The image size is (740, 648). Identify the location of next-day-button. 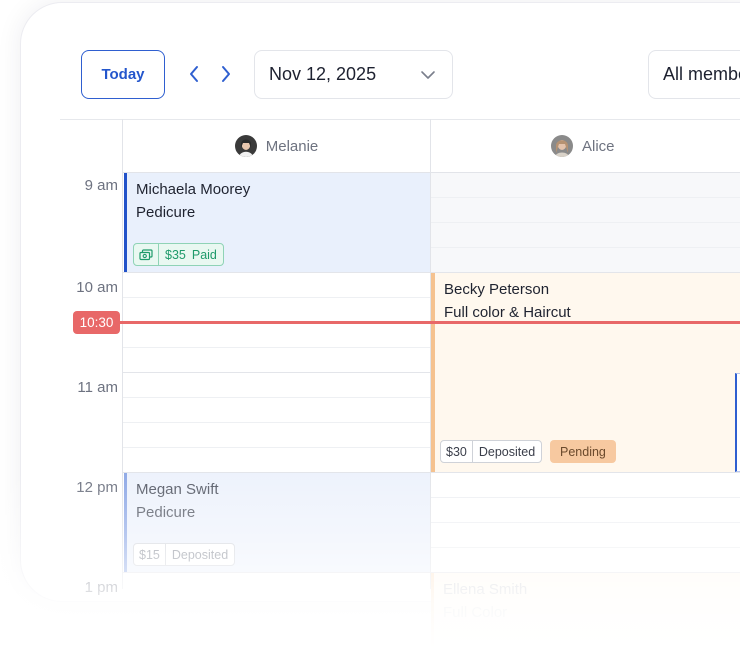
(226, 74).